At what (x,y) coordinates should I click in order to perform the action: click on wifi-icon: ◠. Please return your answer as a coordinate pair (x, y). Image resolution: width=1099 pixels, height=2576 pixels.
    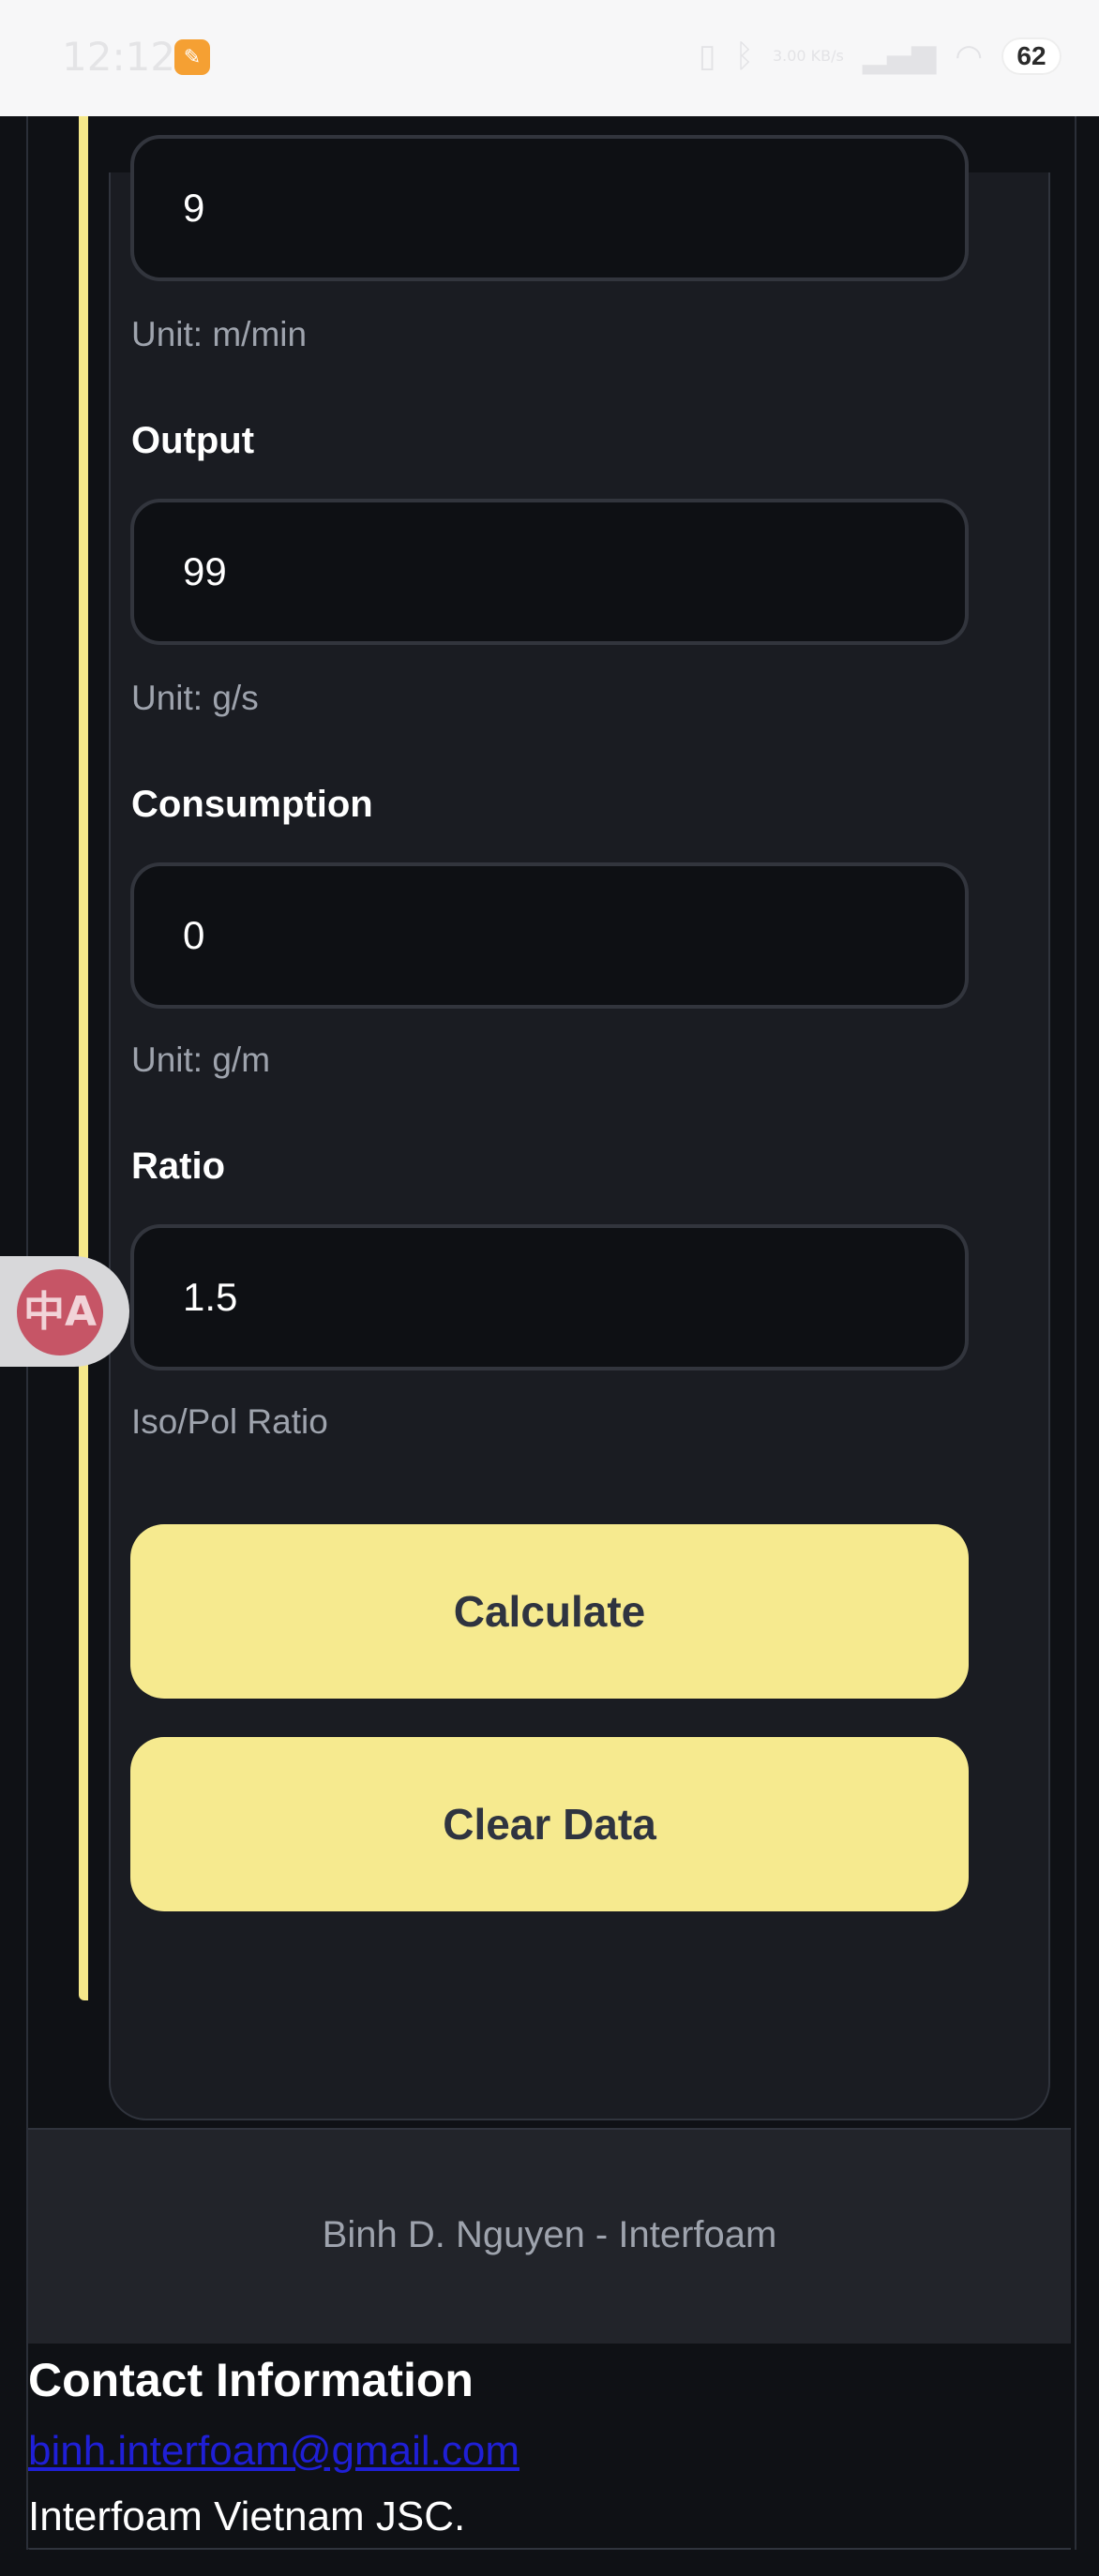
    Looking at the image, I should click on (969, 56).